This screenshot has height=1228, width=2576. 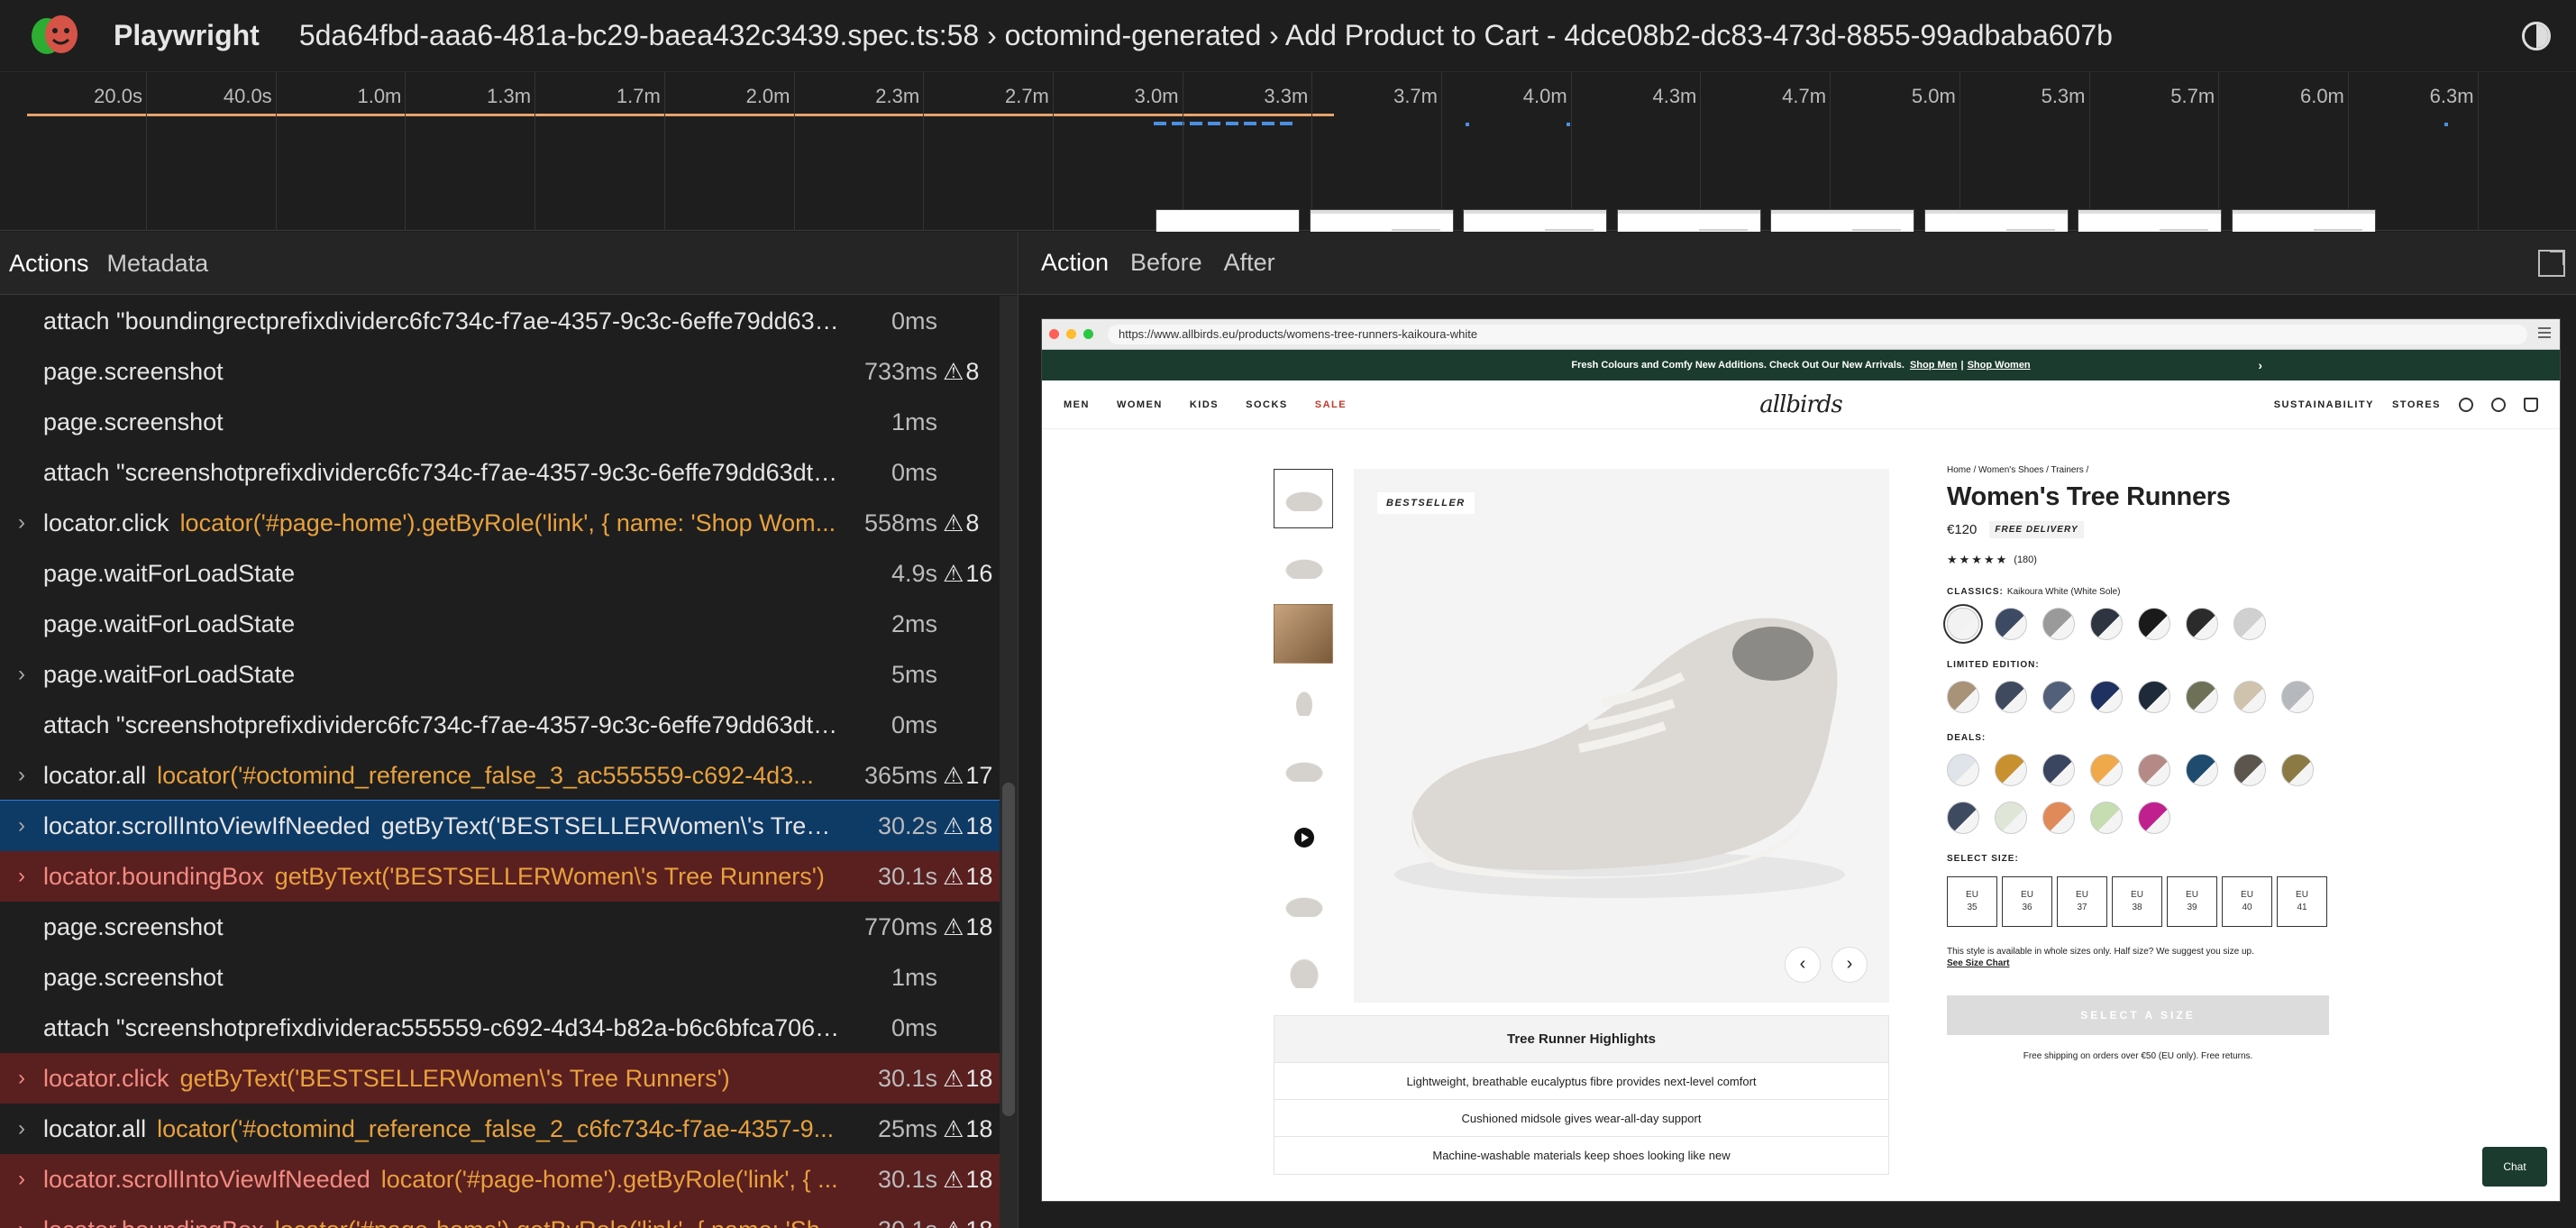 I want to click on select-size-button: SELECT A SIZE, so click(x=2138, y=1015).